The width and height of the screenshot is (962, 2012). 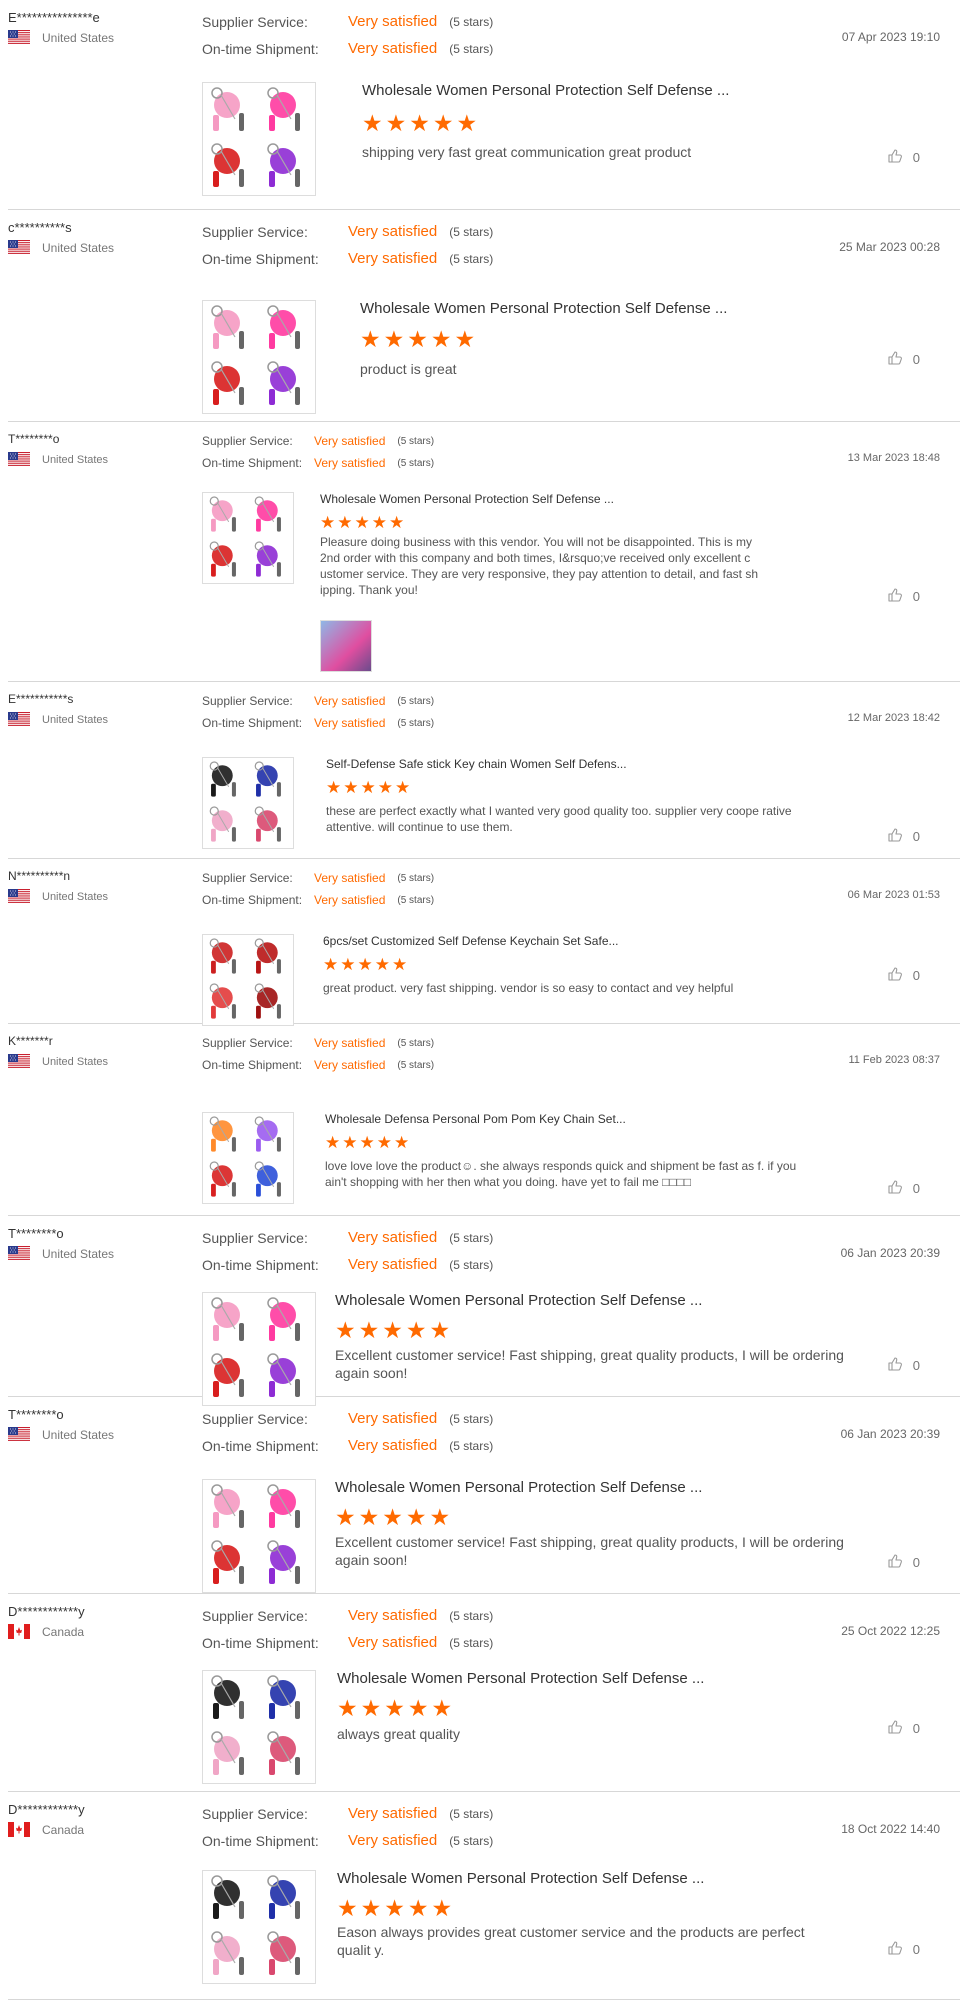 I want to click on review-photo, so click(x=346, y=646).